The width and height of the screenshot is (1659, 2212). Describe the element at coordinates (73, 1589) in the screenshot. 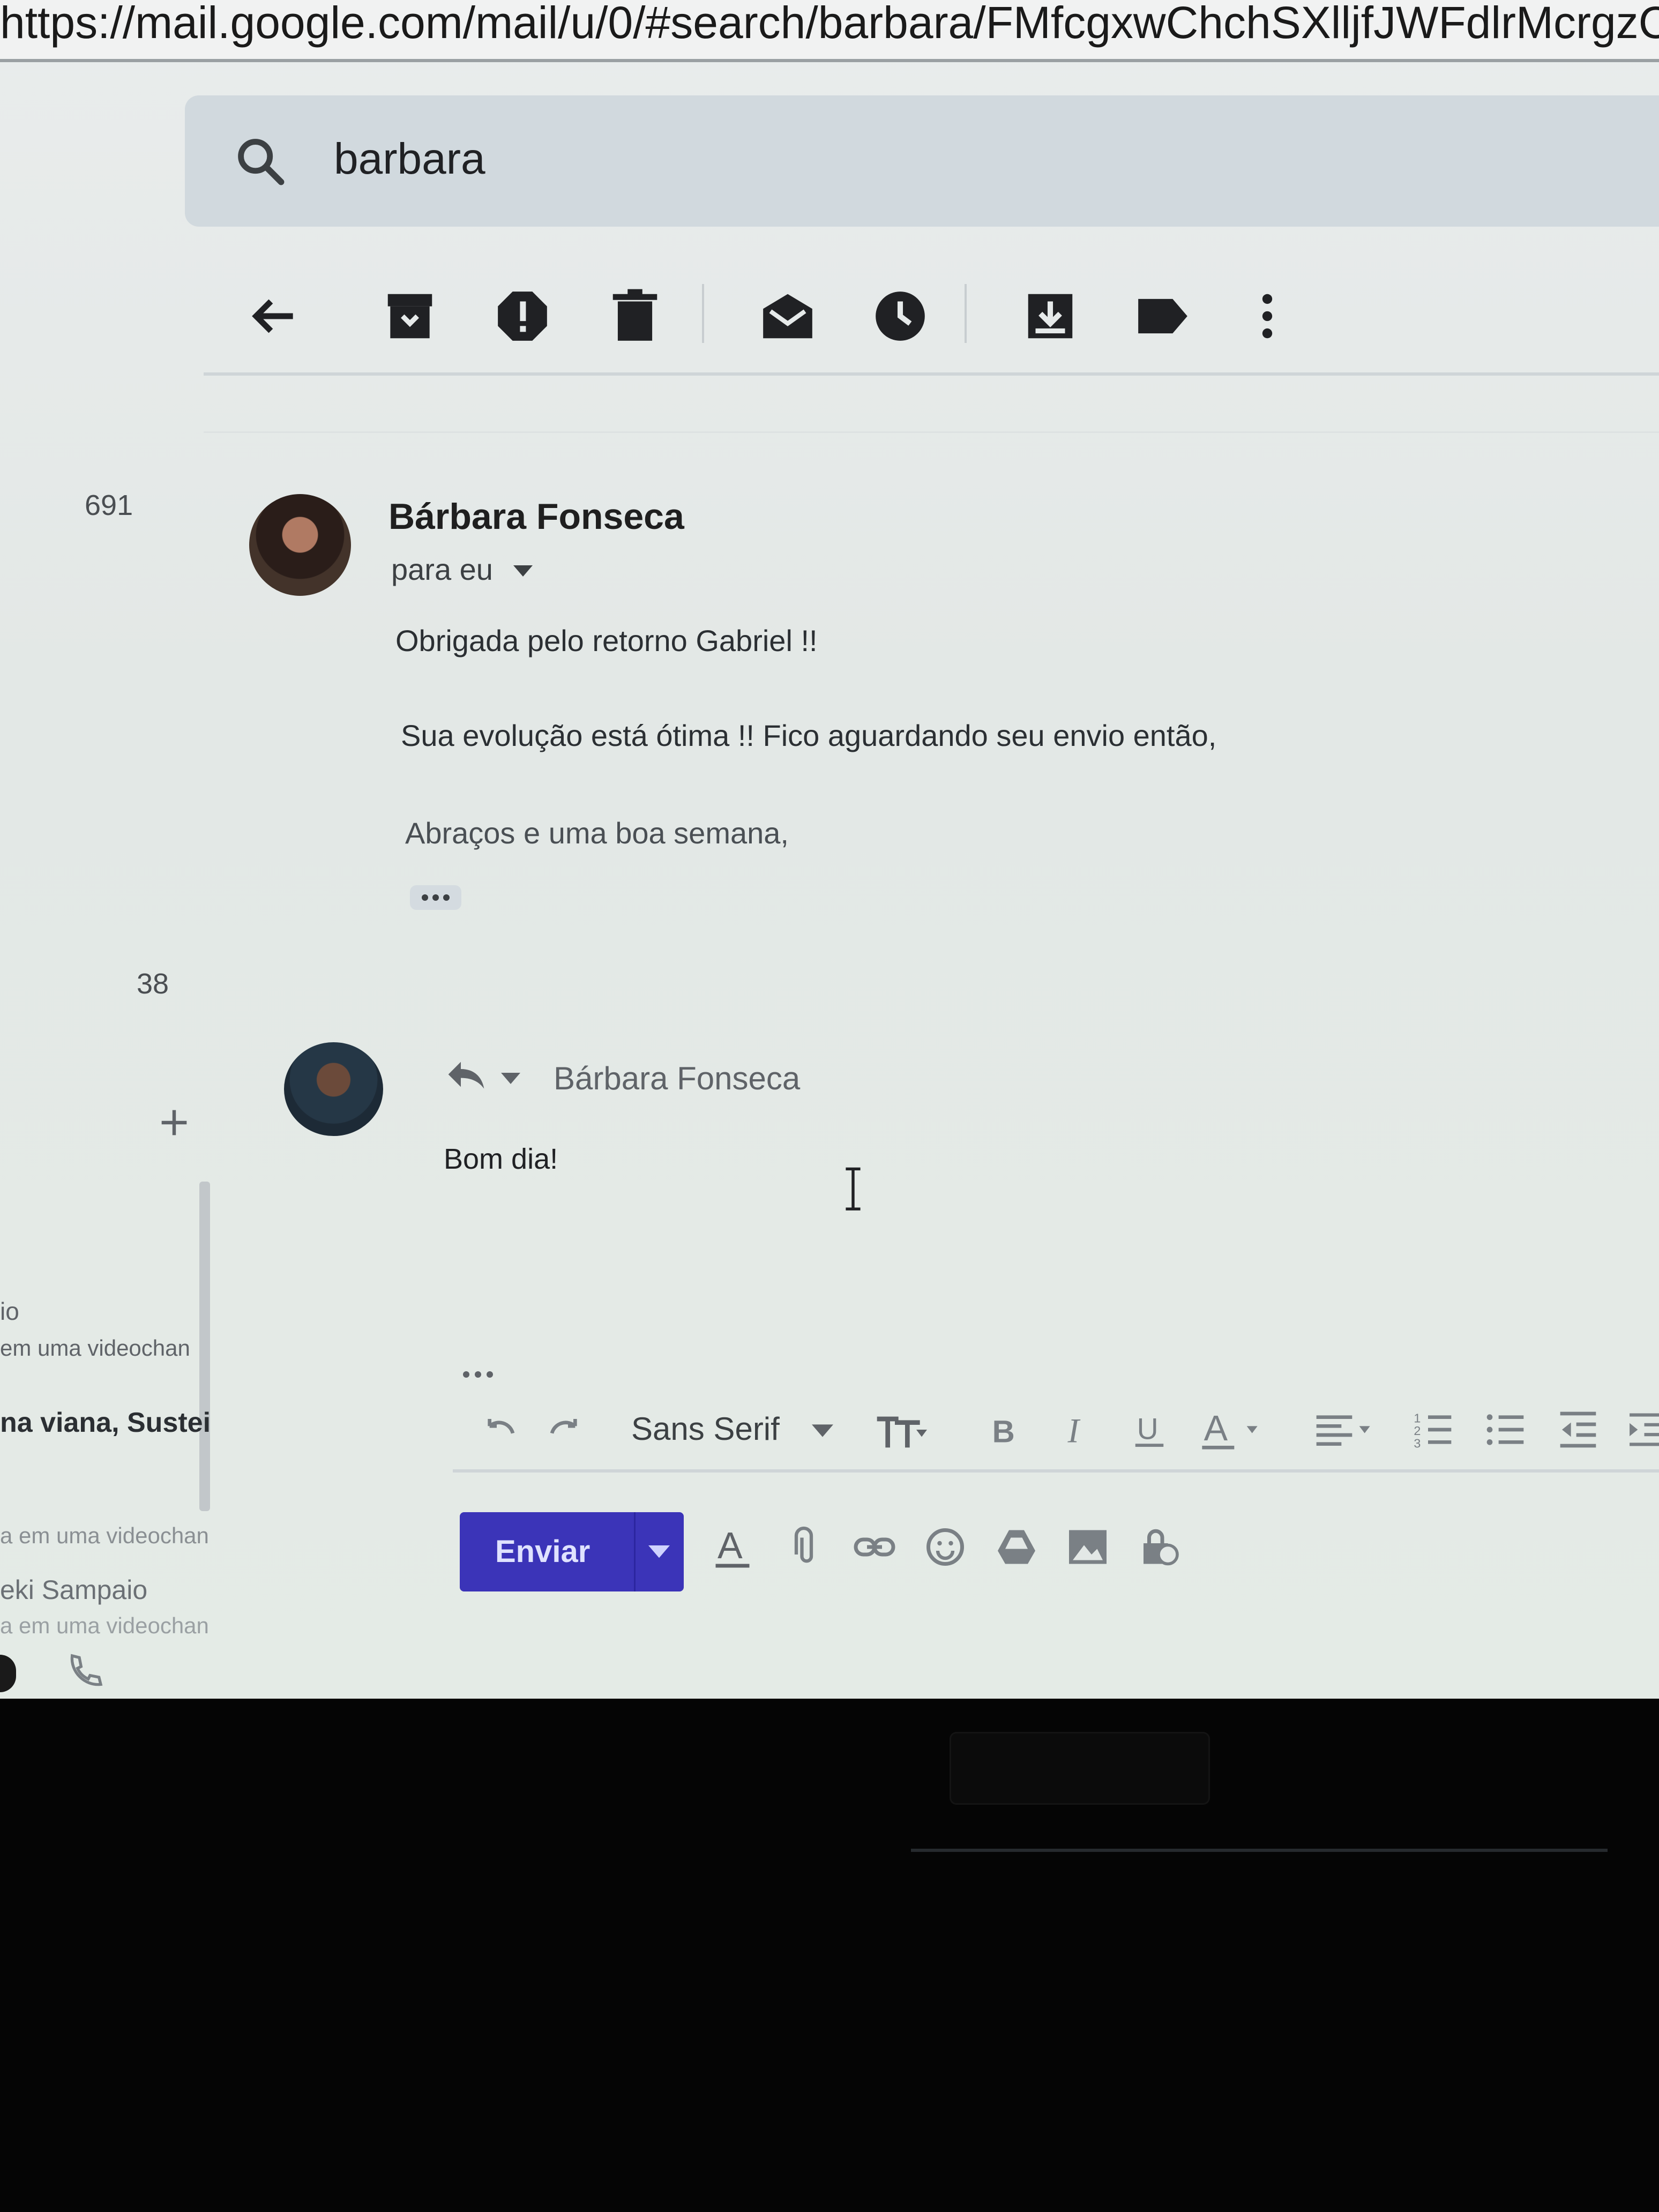

I see `chat-item-name: eki Sampaio` at that location.